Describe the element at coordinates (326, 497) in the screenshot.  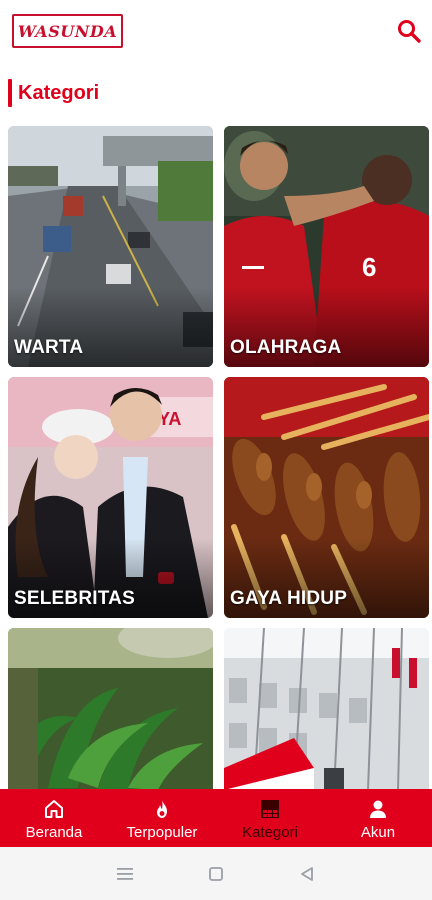
I see `category-tile-gaya-hidup: GAYA HIDUP` at that location.